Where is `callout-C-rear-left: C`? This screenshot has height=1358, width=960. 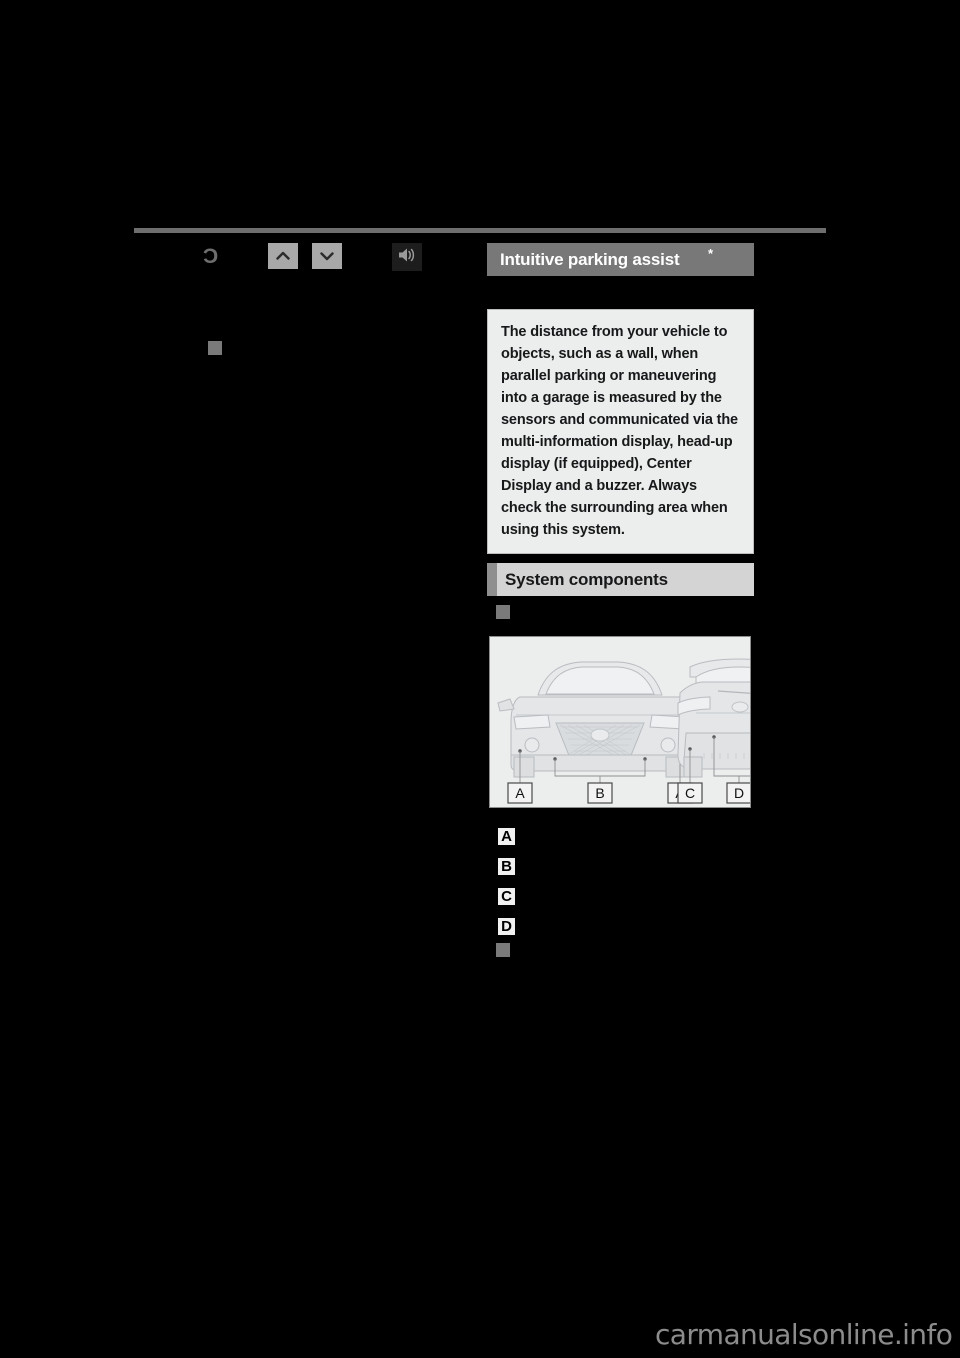 callout-C-rear-left: C is located at coordinates (690, 793).